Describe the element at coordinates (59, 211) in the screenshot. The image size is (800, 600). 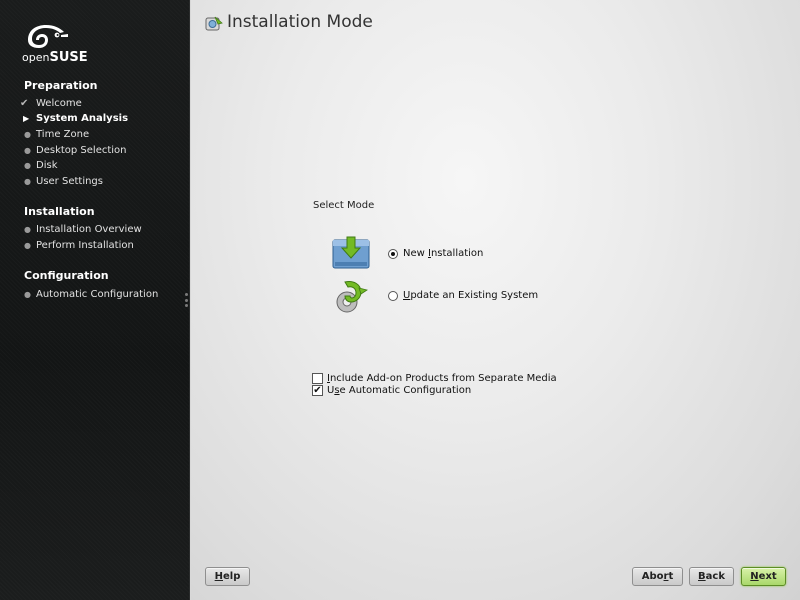
I see `section-title-installation: Installation` at that location.